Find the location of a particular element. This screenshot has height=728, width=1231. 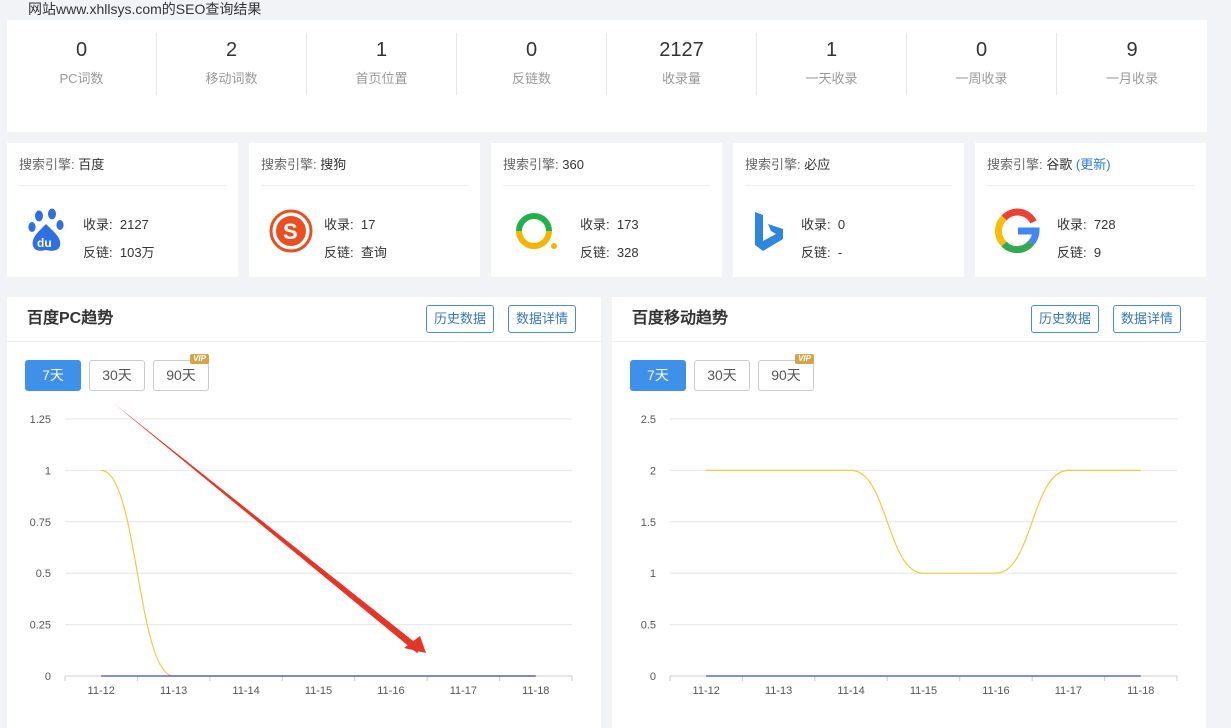

stat-indexed-month: 9 一月收录 is located at coordinates (1132, 64).